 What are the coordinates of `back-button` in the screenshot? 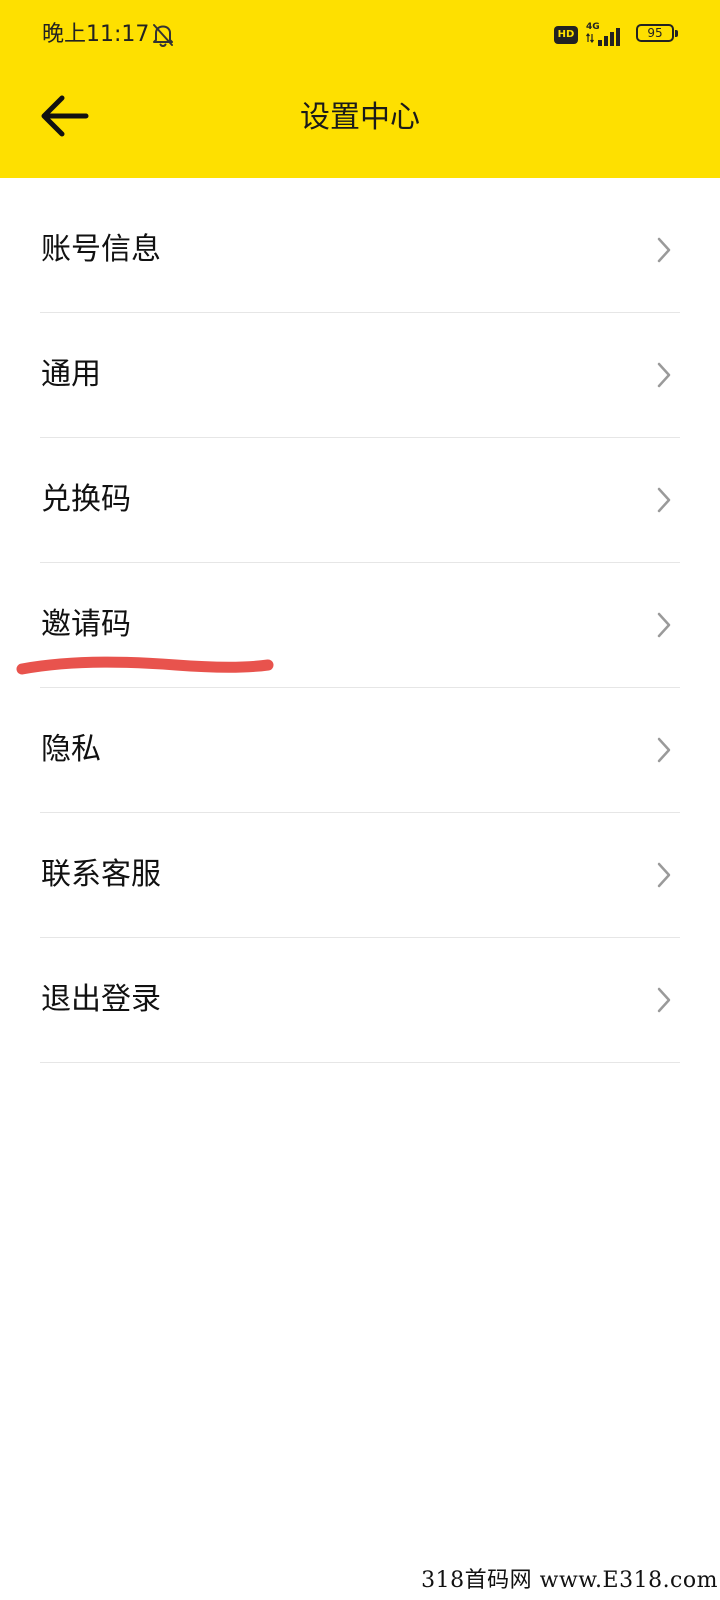 It's located at (65, 116).